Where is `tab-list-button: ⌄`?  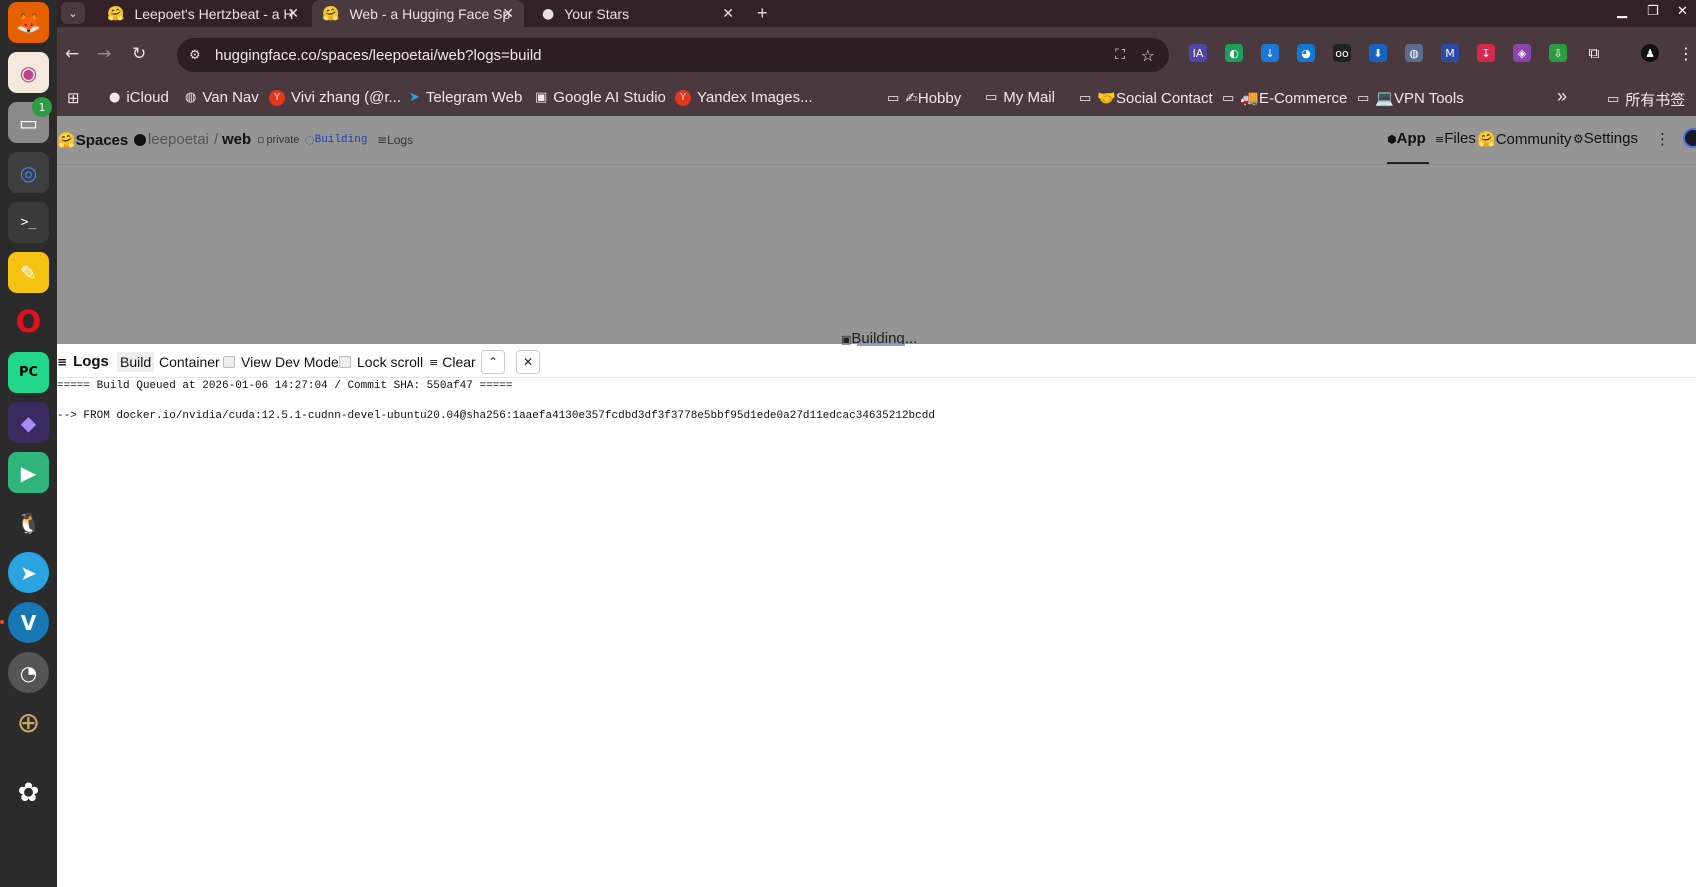
tab-list-button: ⌄ is located at coordinates (73, 13).